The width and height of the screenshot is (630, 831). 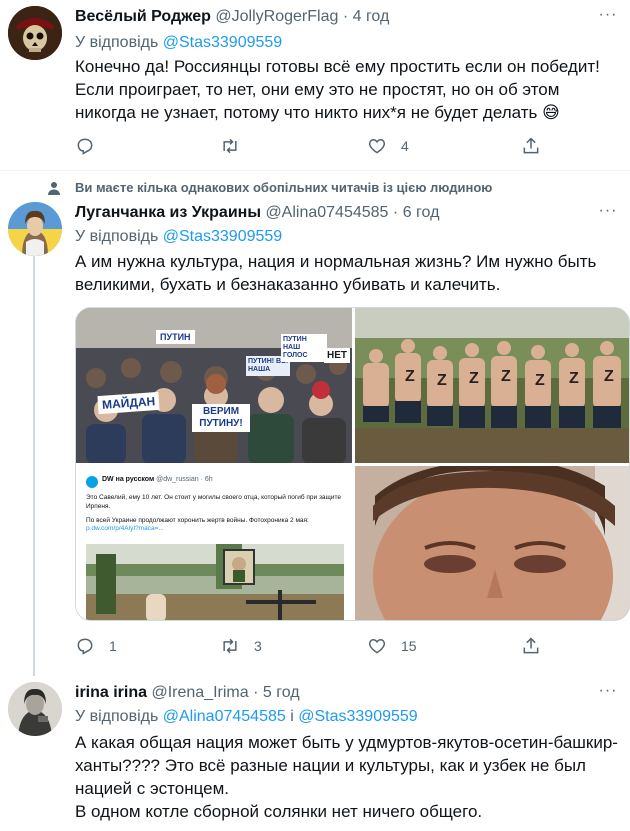 I want to click on sign-putin-golos: ПУТИН НАШ ГОЛОС, so click(x=304, y=348).